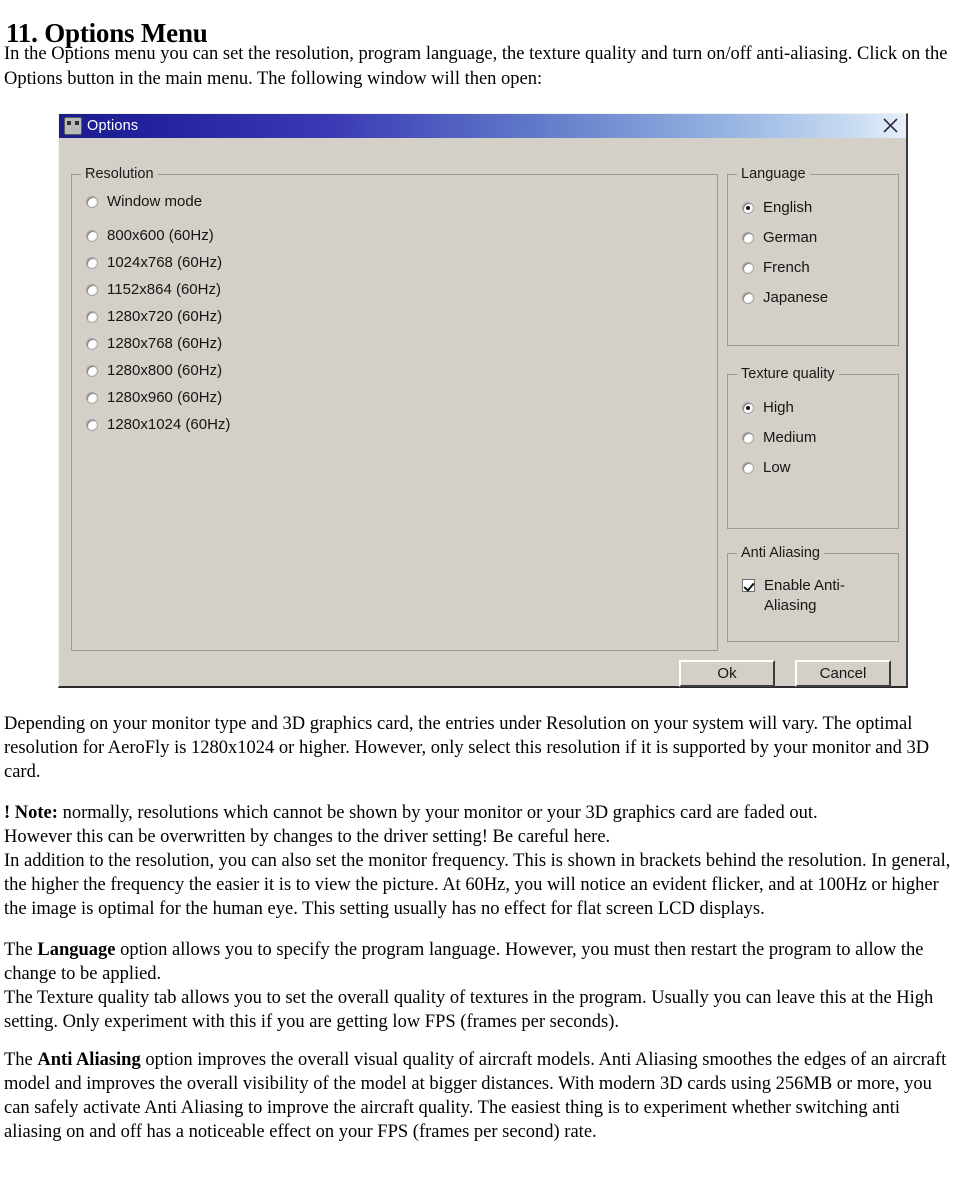 Image resolution: width=960 pixels, height=1192 pixels. I want to click on radio-label: English, so click(788, 207).